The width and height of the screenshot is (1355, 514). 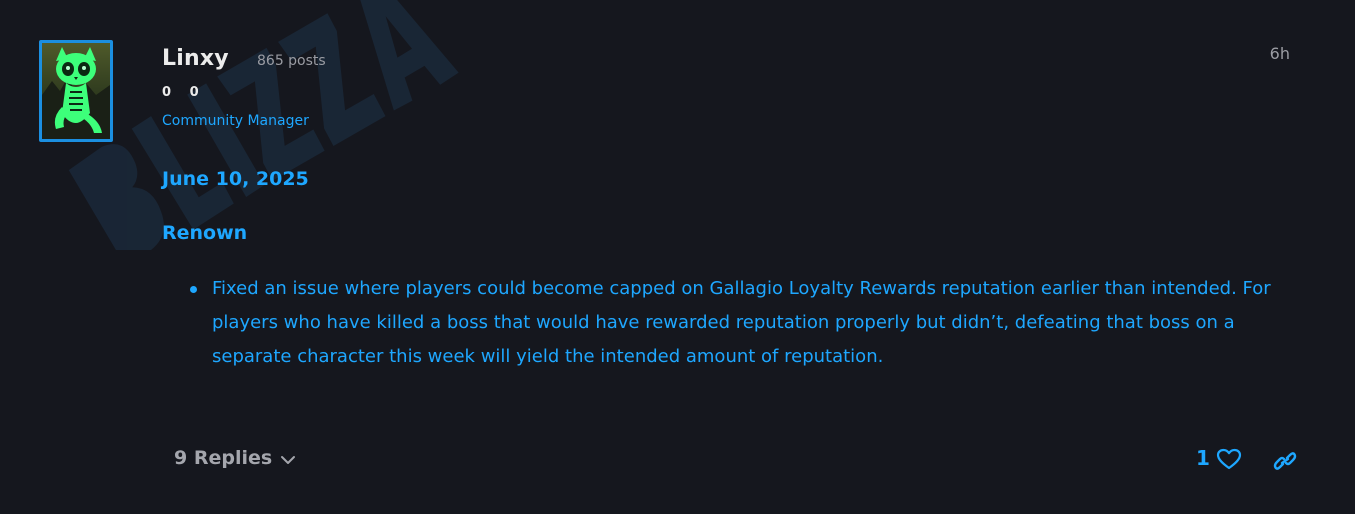 I want to click on user-stats: 0 0, so click(x=187, y=92).